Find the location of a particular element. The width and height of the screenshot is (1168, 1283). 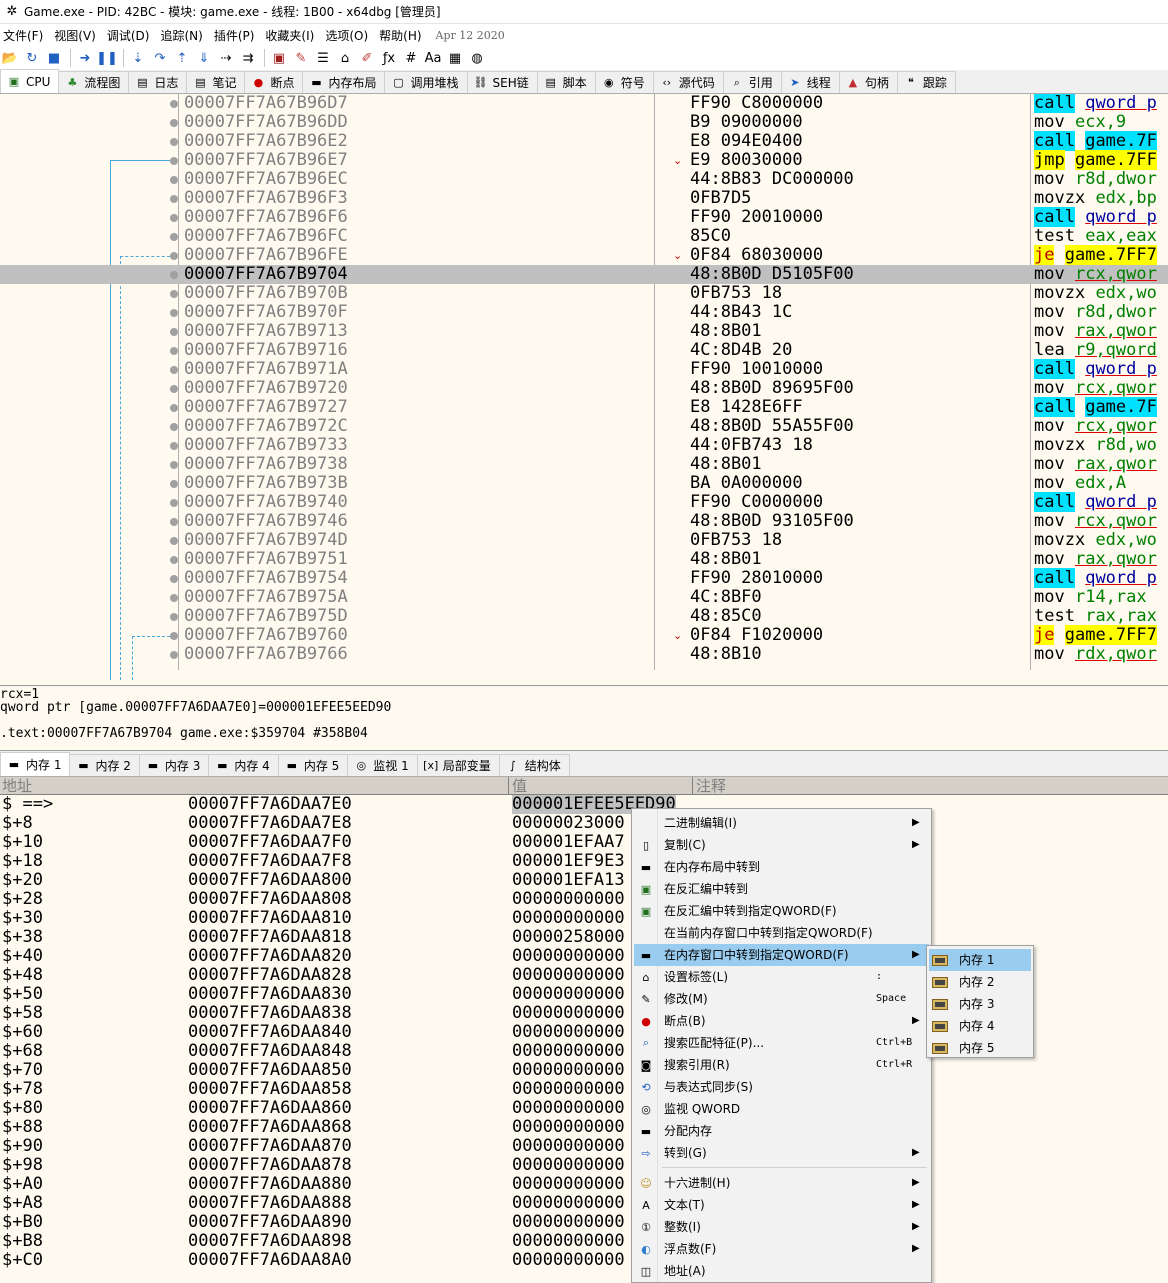

globe-button: ◍ is located at coordinates (477, 58).